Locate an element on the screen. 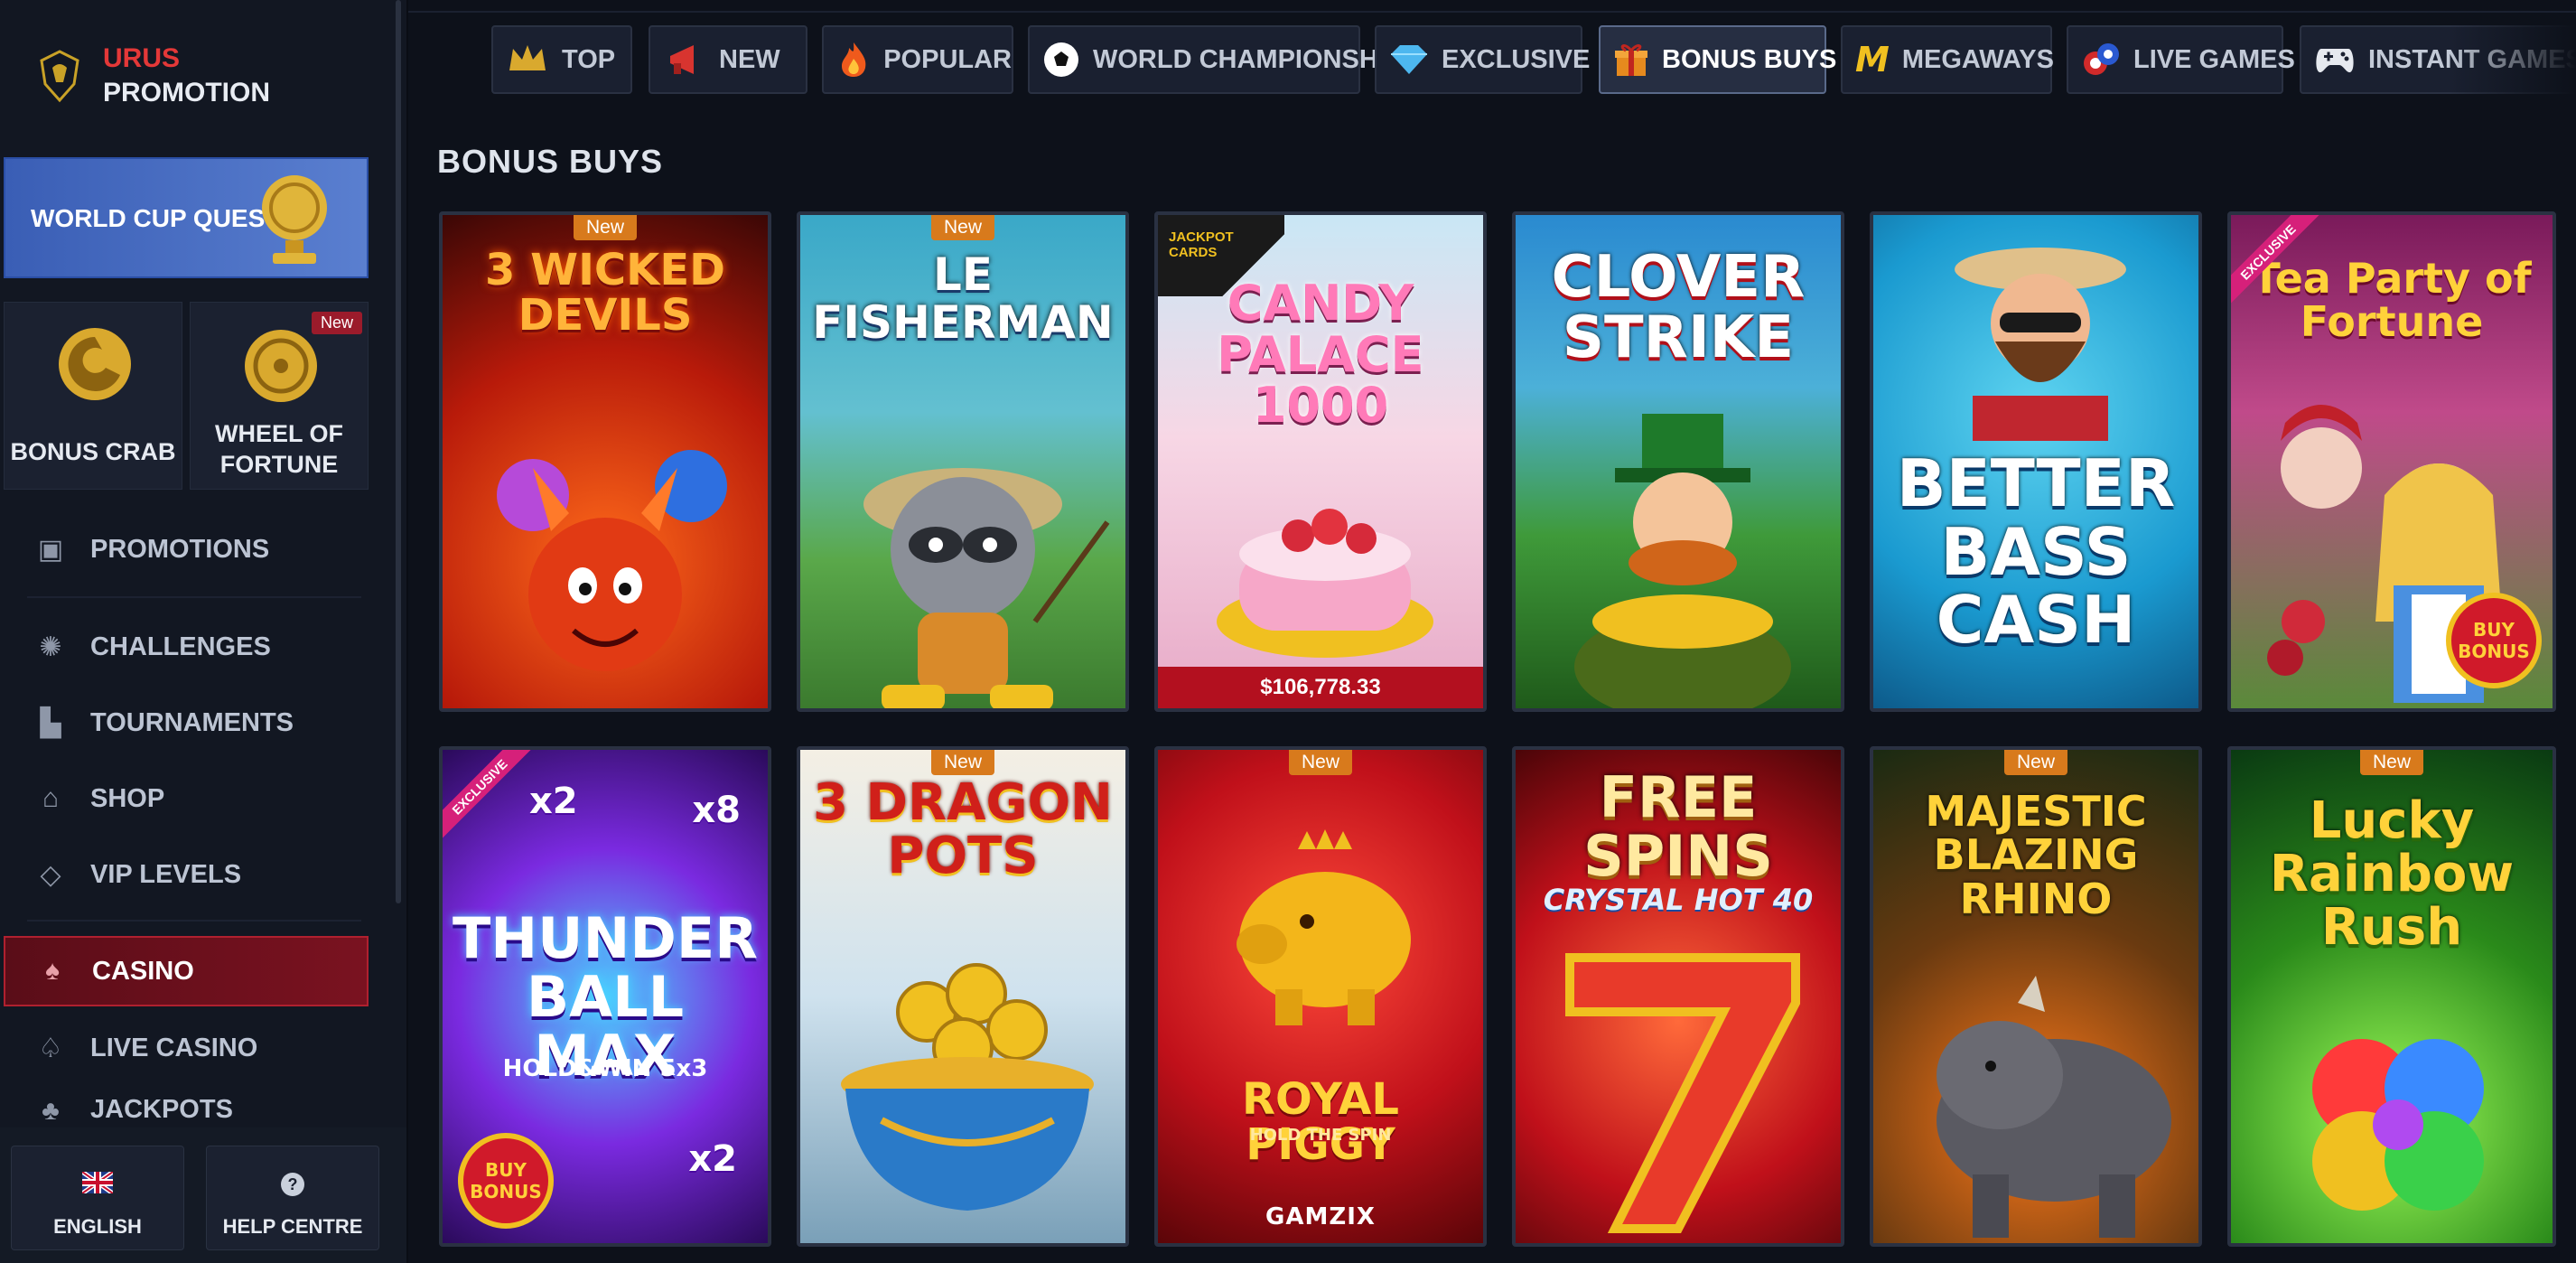 Image resolution: width=2576 pixels, height=1263 pixels. leprechaun-art is located at coordinates (1683, 561).